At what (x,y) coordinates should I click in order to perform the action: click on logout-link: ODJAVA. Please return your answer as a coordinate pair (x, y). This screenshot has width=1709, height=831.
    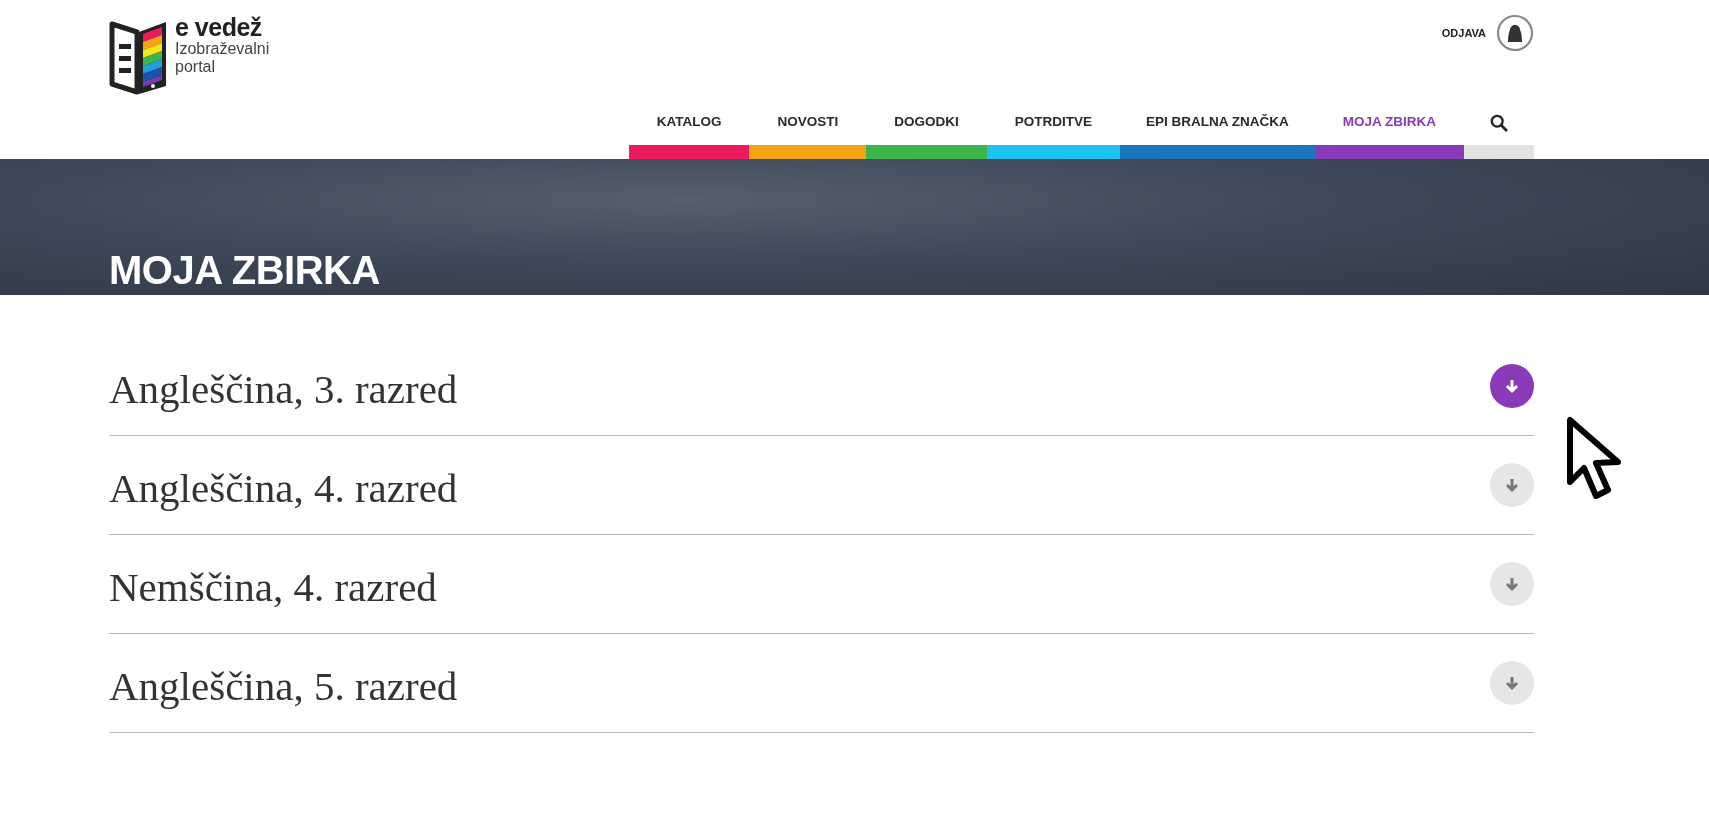
    Looking at the image, I should click on (1463, 33).